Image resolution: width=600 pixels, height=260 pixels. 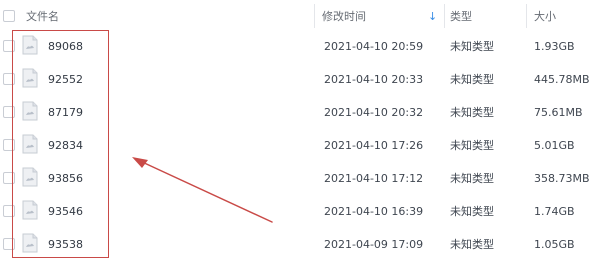 I want to click on sort-desc-icon: ↓, so click(x=432, y=17).